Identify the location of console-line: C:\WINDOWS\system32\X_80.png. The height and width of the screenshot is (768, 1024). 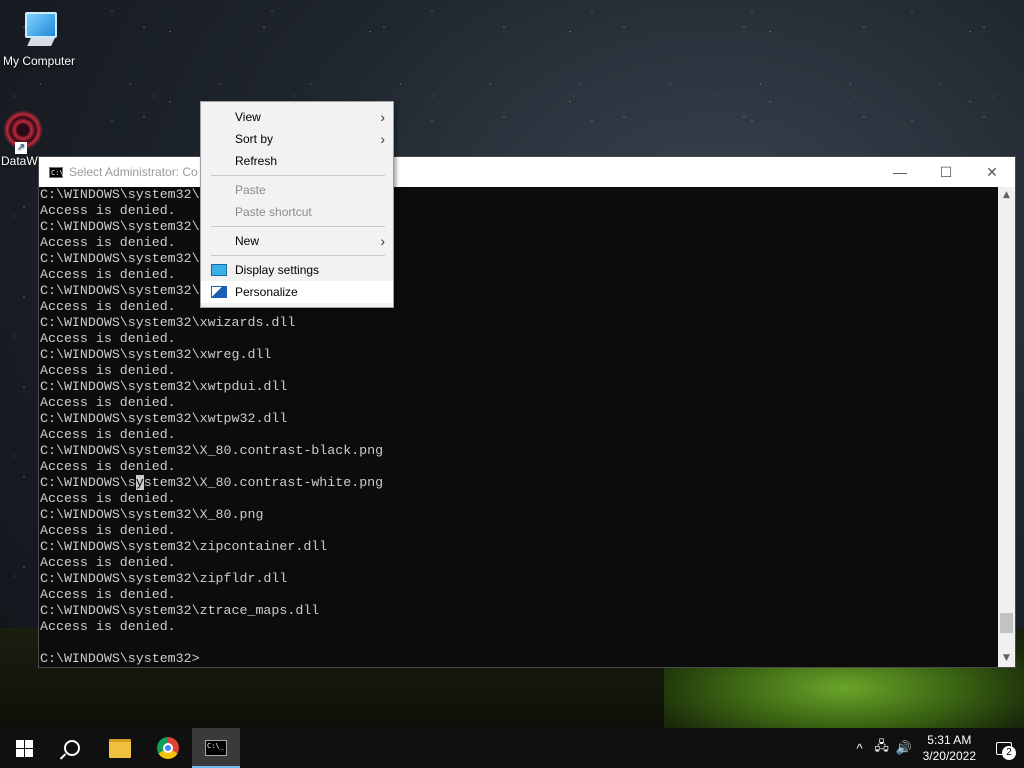
(152, 514).